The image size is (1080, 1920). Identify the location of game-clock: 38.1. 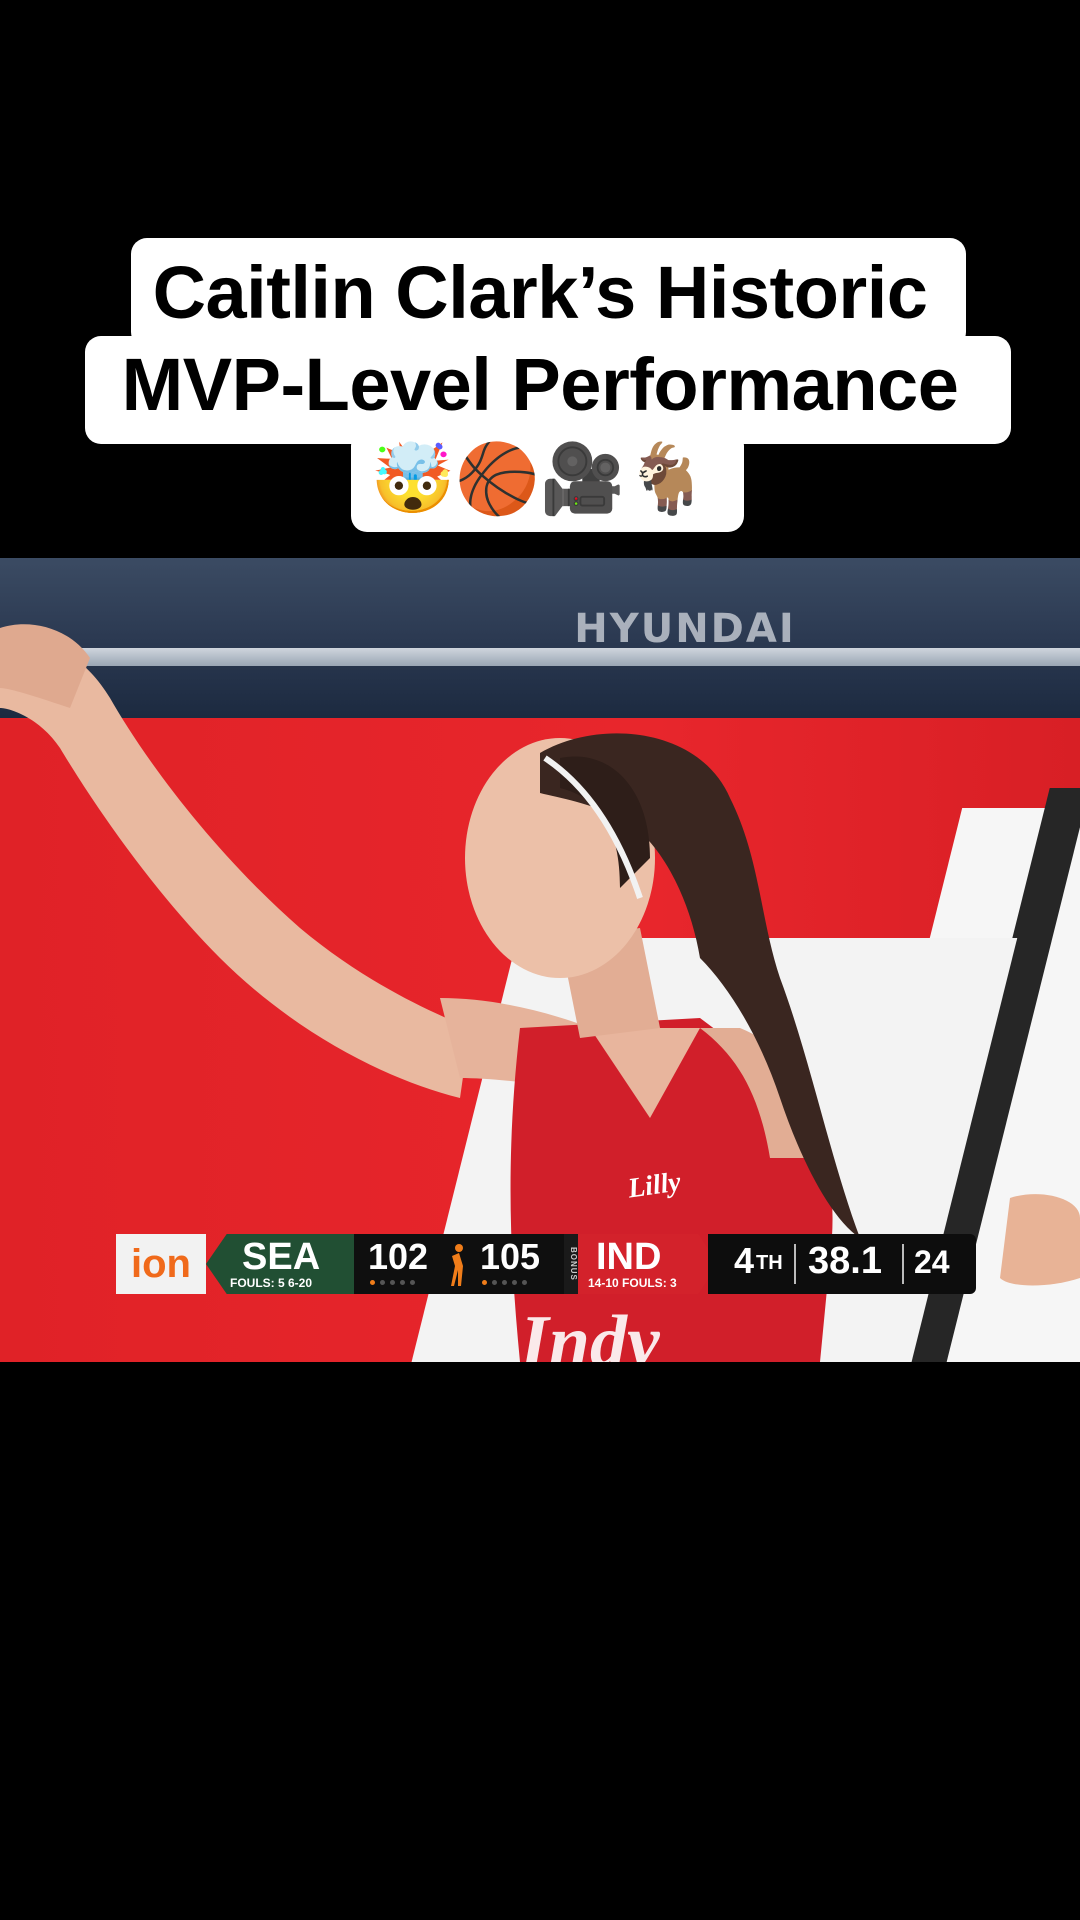
(845, 1261).